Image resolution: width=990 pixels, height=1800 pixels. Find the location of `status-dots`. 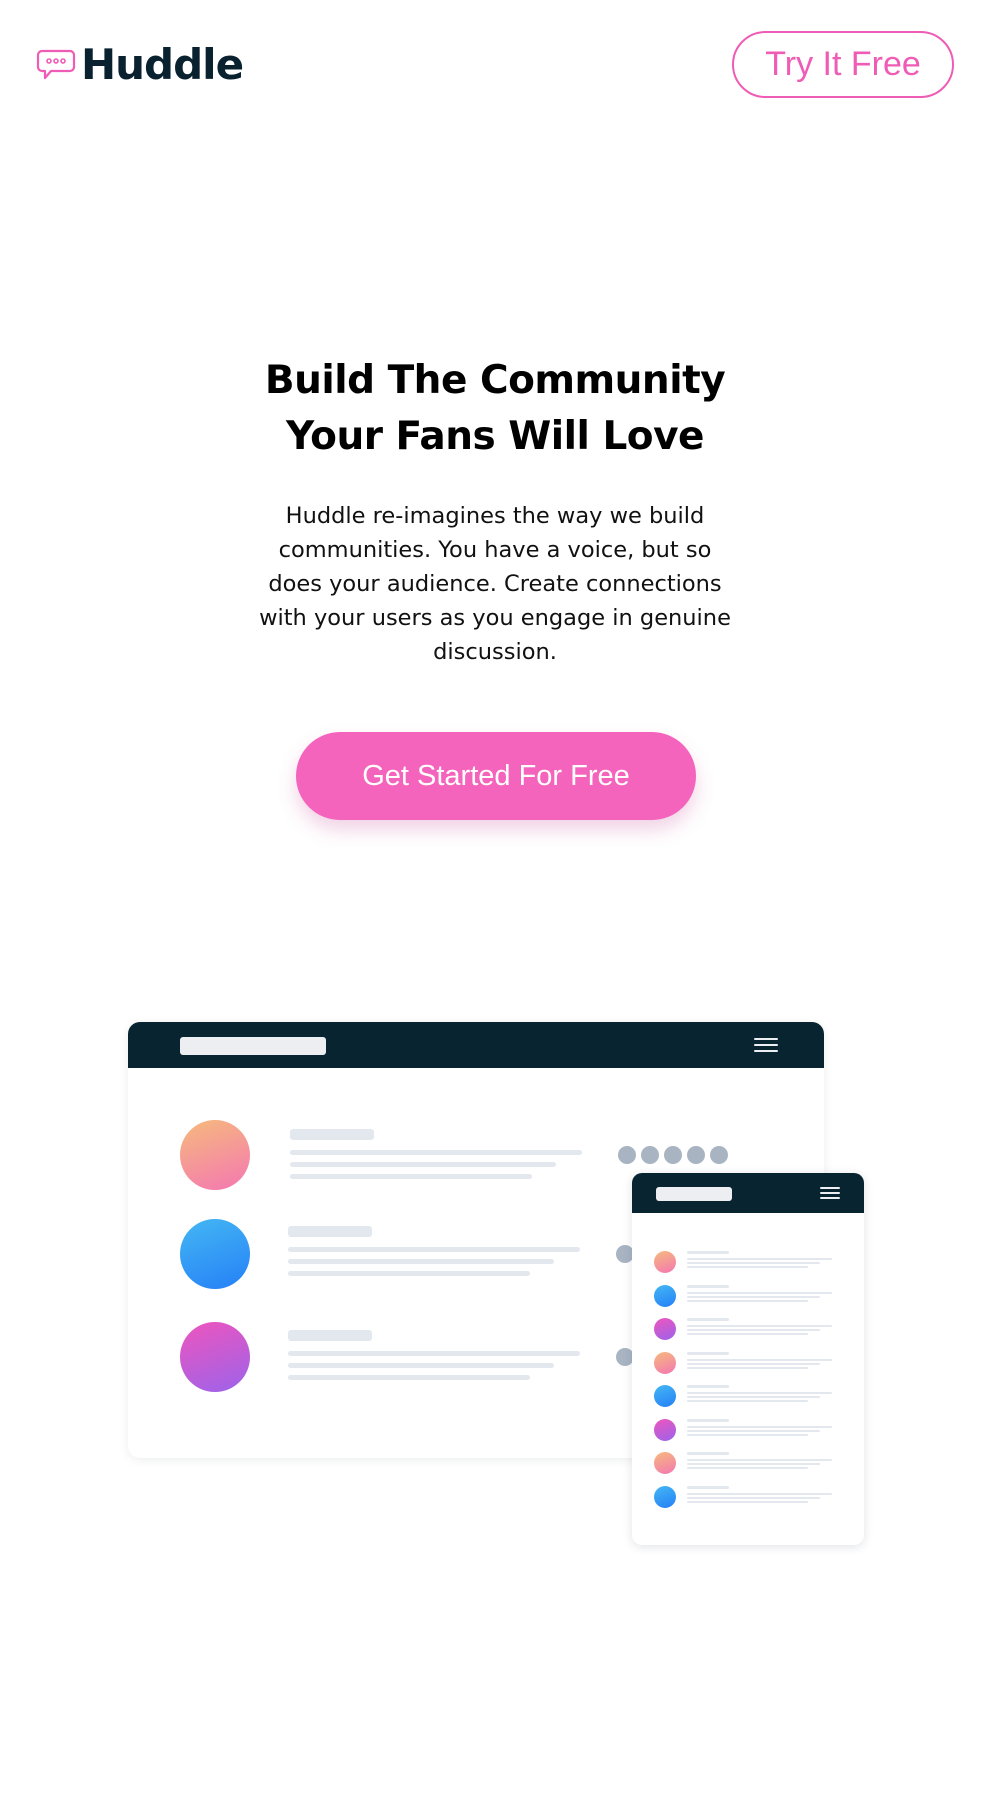

status-dots is located at coordinates (675, 1155).